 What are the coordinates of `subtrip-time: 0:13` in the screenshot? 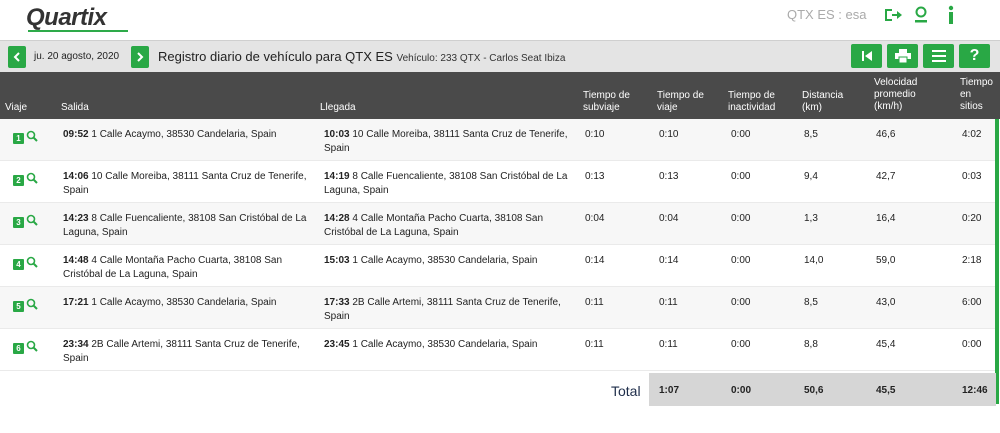 It's located at (595, 176).